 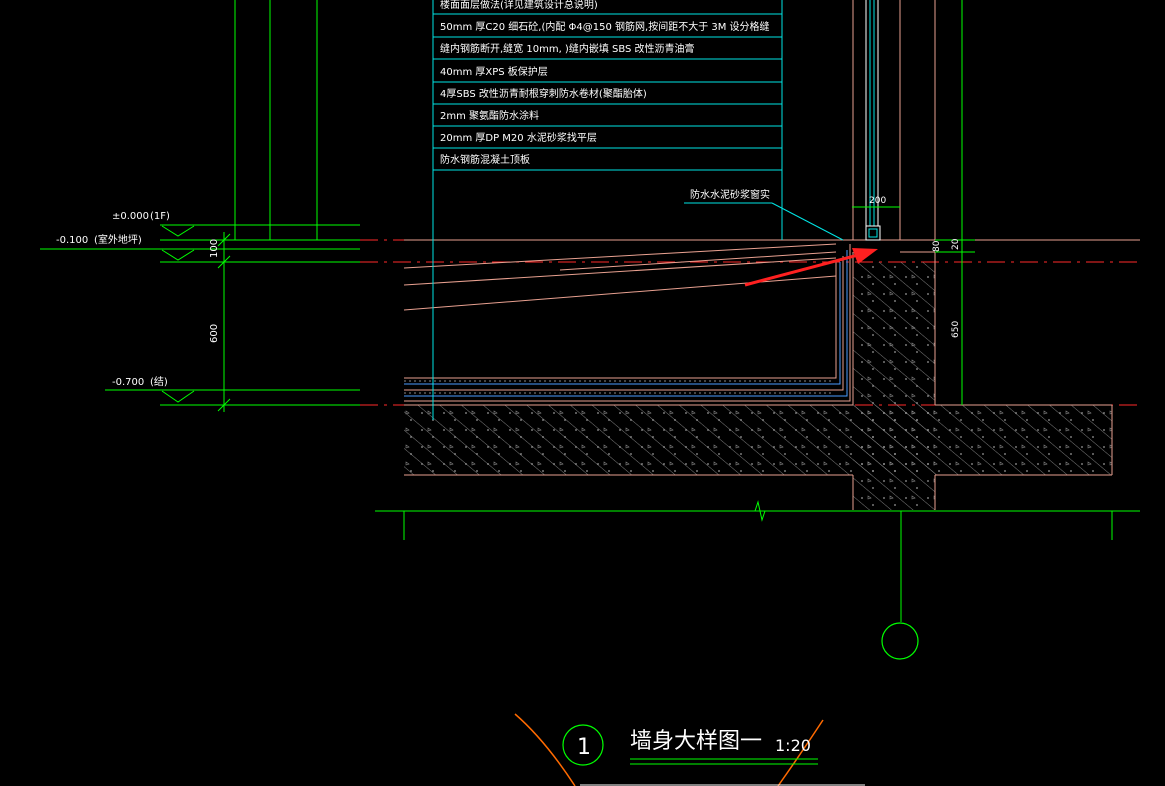 What do you see at coordinates (118, 239) in the screenshot?
I see `elevation-m0100-note: (室外地坪)` at bounding box center [118, 239].